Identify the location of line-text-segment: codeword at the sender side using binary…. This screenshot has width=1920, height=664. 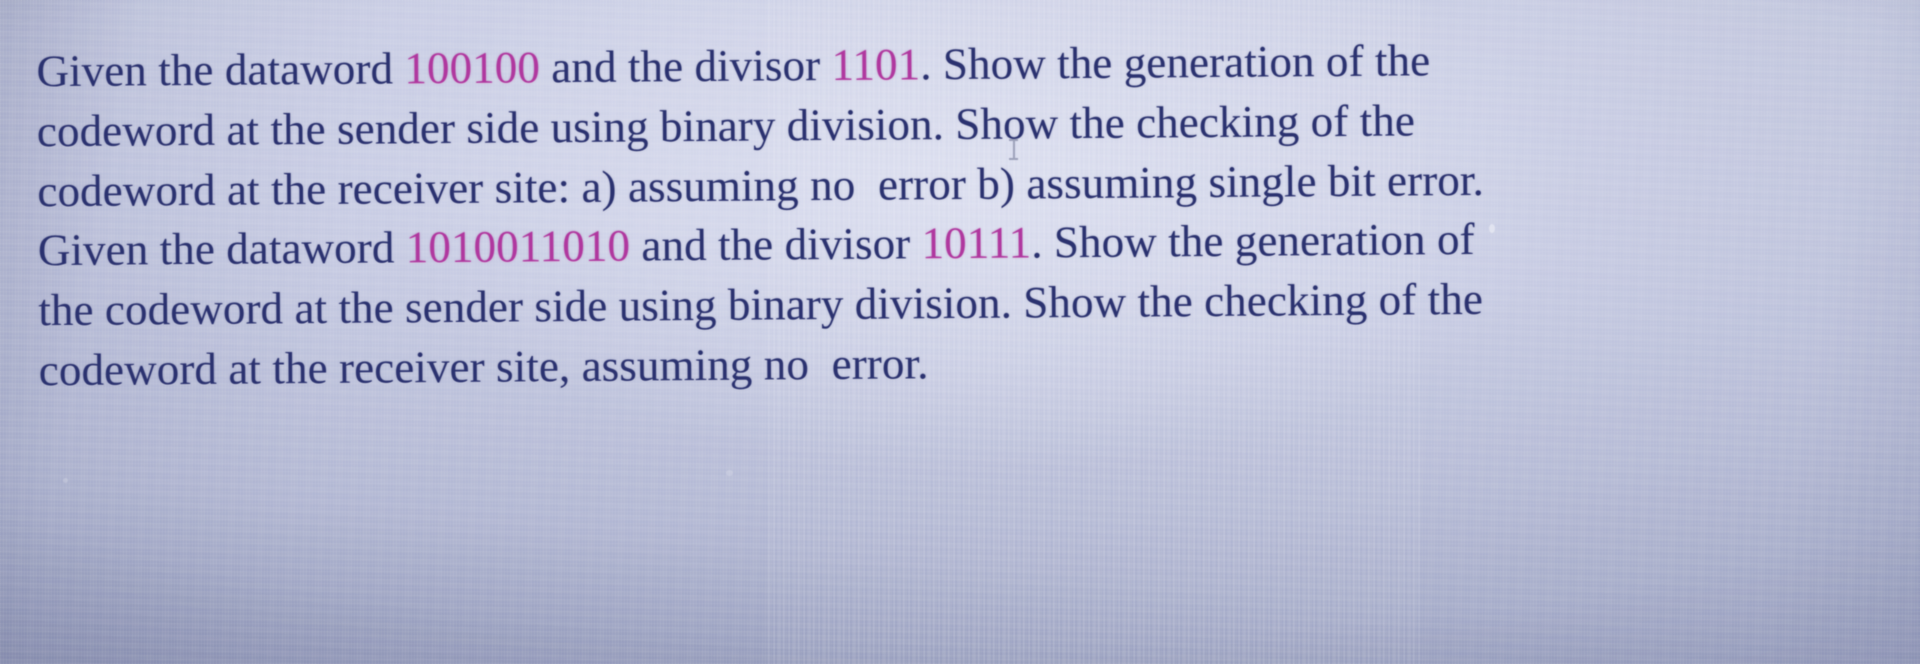
(726, 126).